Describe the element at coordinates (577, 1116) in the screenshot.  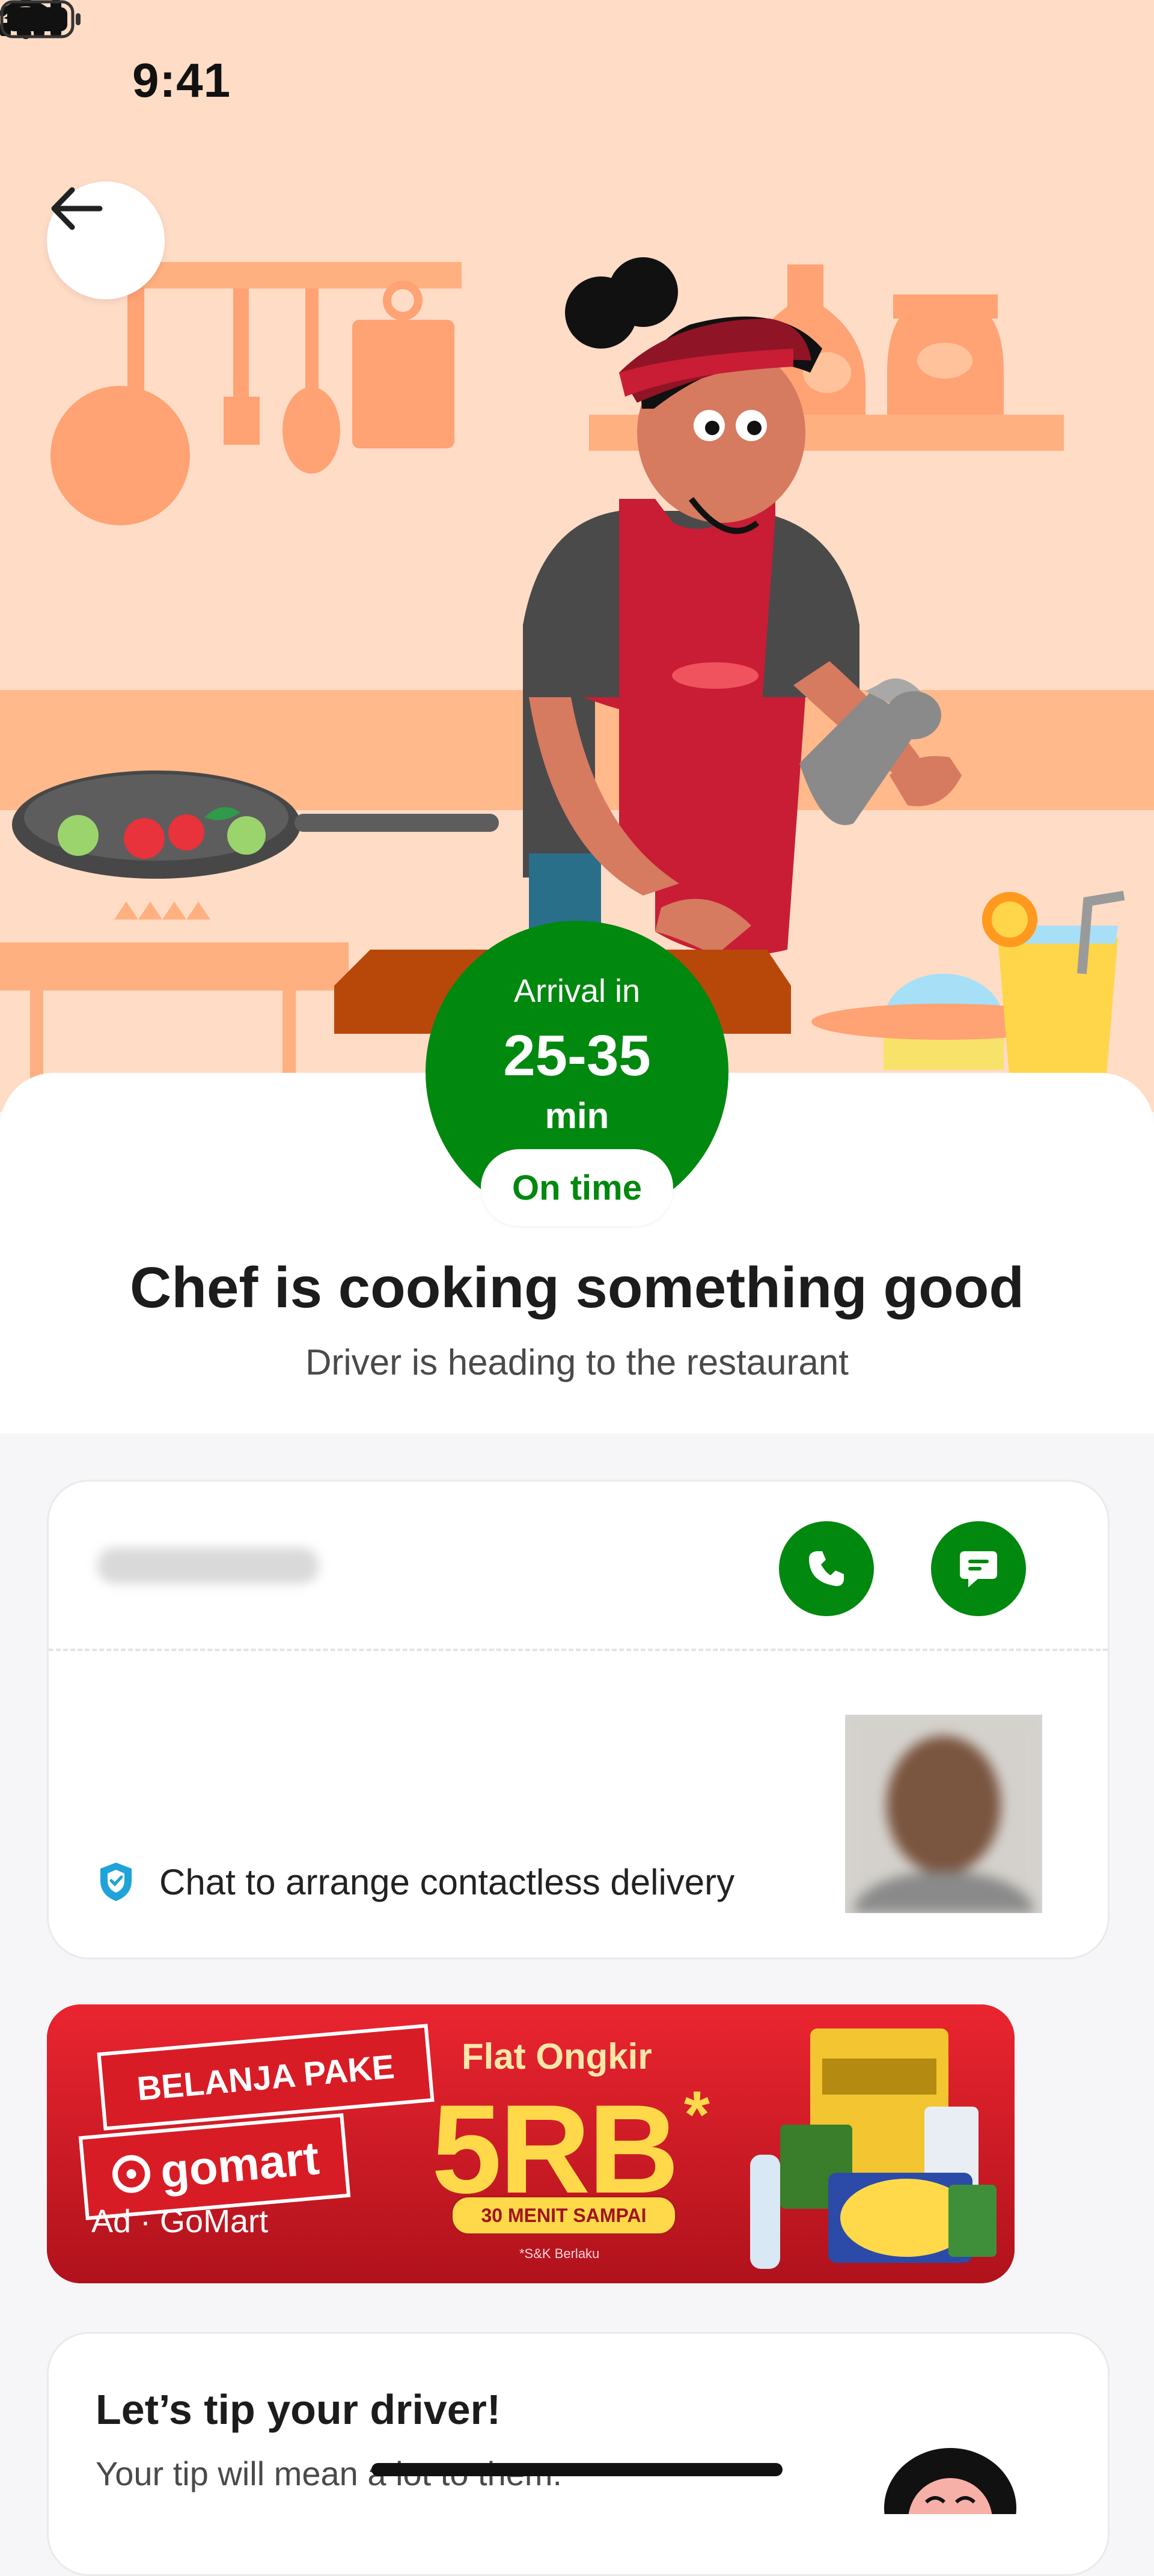
I see `arrival-unit: min` at that location.